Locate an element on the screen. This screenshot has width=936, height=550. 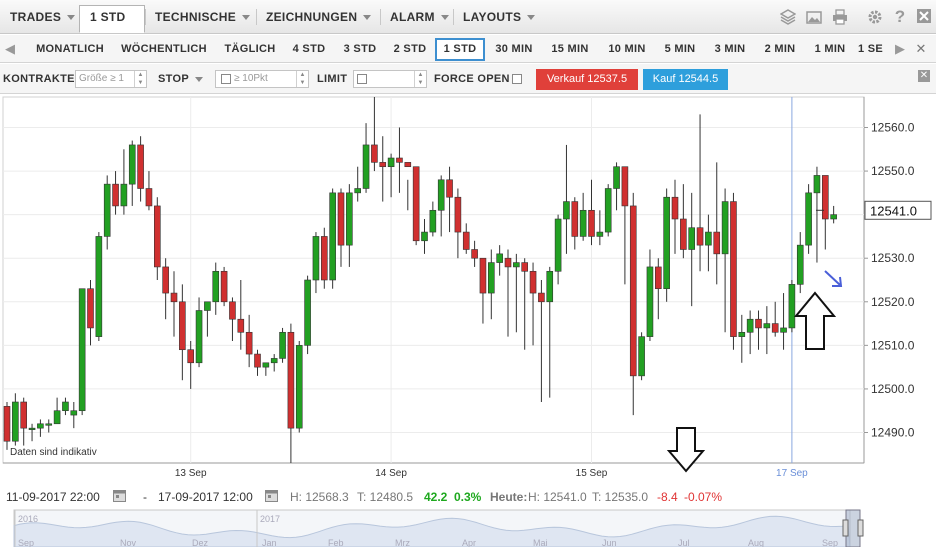
price-tick-label: 12500.0 is located at coordinates (893, 389).